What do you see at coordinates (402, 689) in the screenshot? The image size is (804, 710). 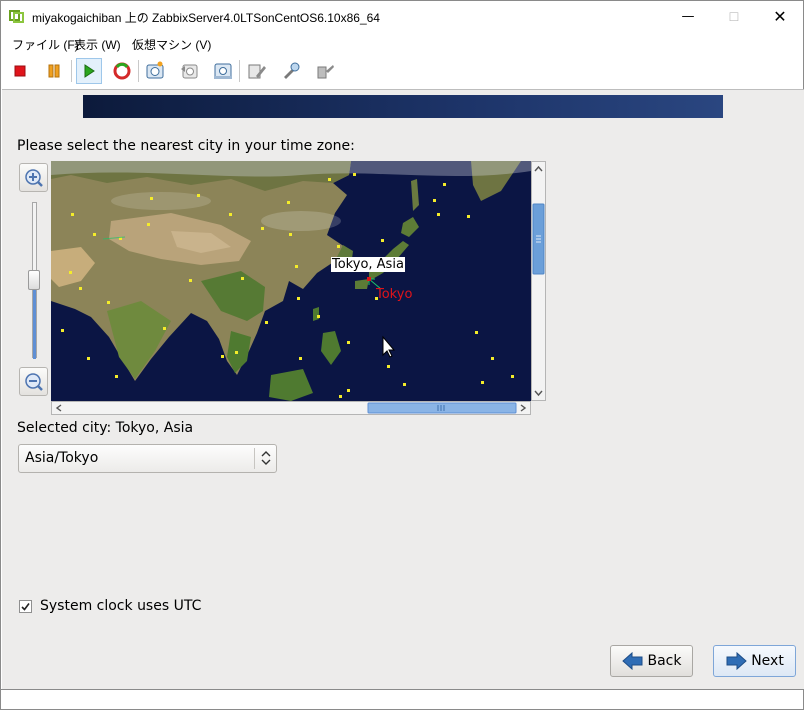 I see `bottom-status-border` at bounding box center [402, 689].